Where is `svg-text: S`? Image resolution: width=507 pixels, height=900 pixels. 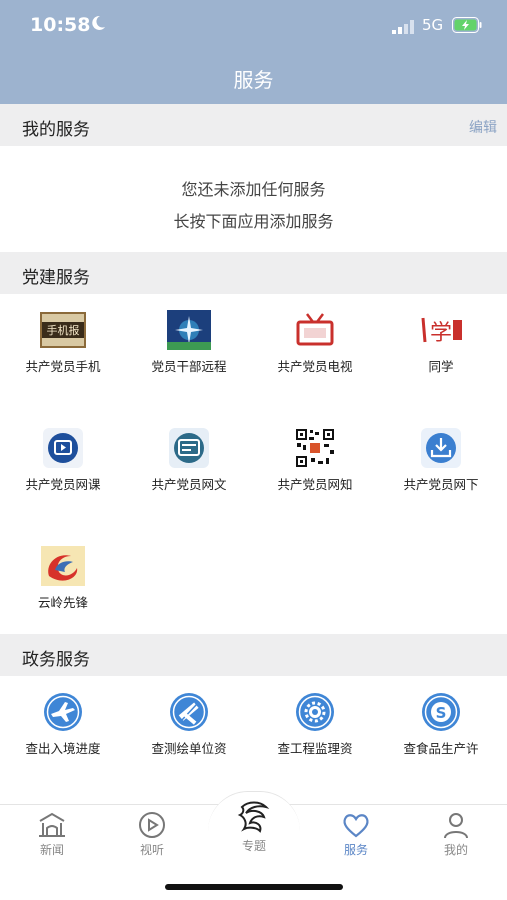 svg-text: S is located at coordinates (441, 713).